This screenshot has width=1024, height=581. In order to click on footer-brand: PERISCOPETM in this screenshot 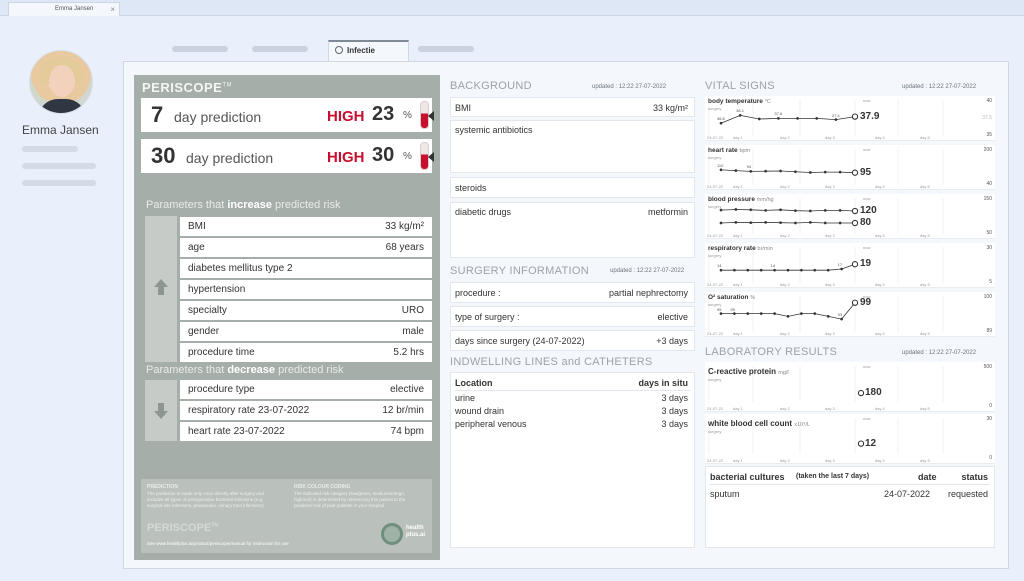, I will do `click(182, 528)`.